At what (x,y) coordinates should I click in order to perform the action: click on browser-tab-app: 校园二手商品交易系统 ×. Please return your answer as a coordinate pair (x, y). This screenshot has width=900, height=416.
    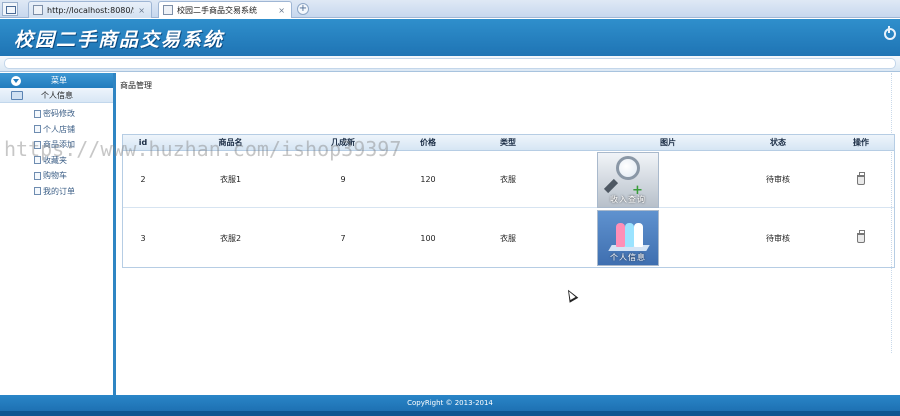
    Looking at the image, I should click on (225, 9).